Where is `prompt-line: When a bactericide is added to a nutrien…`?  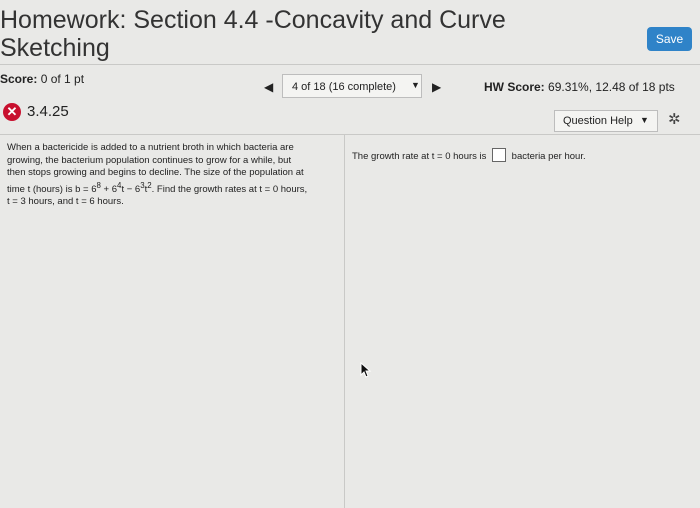 prompt-line: When a bactericide is added to a nutrien… is located at coordinates (150, 147).